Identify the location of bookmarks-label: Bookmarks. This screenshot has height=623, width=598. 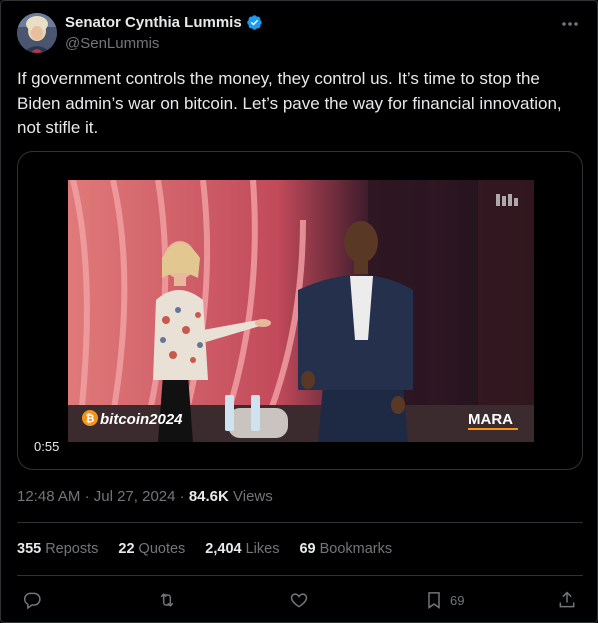
(356, 549).